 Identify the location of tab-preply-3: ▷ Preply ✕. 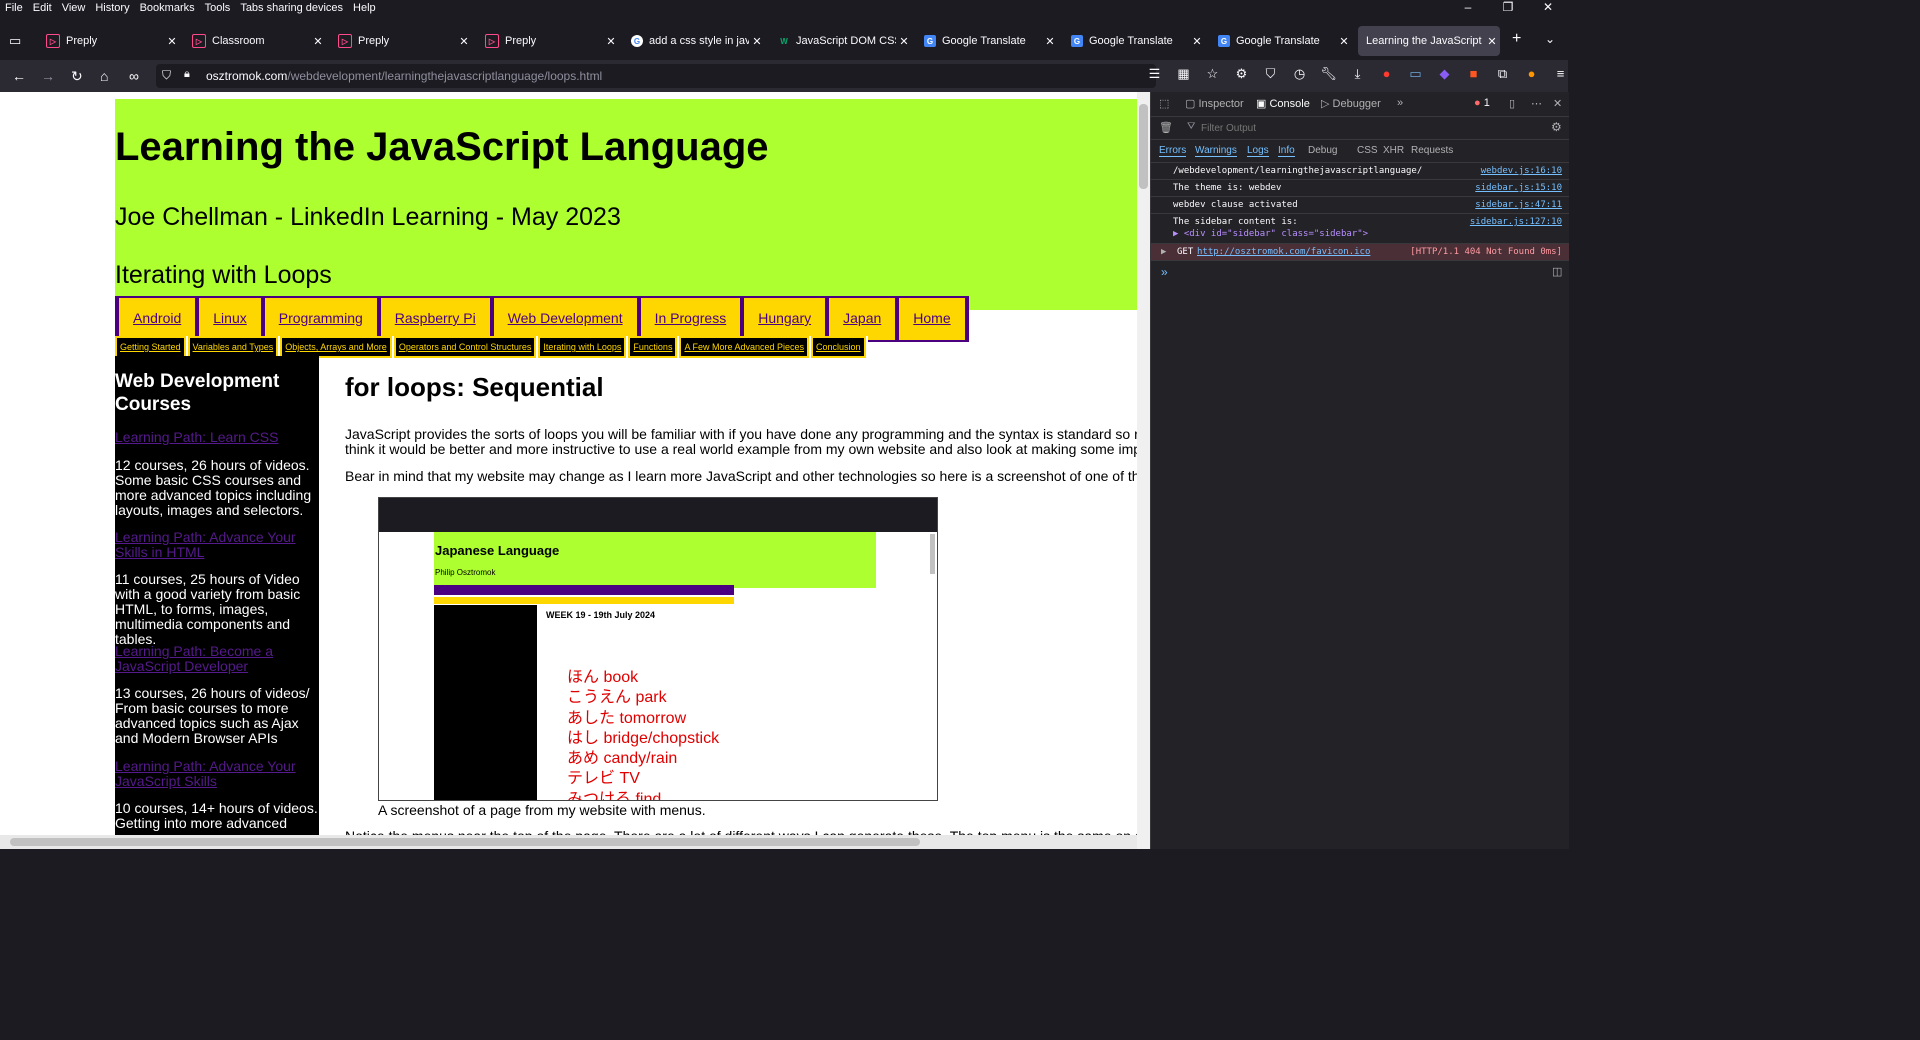
(548, 41).